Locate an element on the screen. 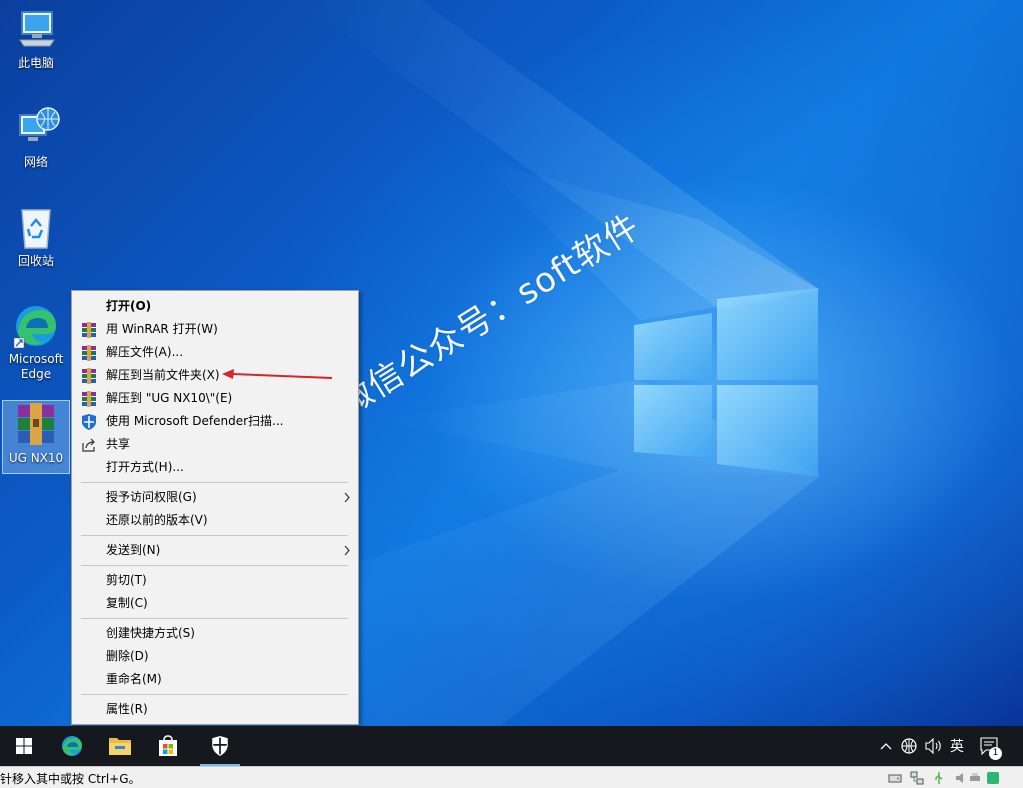  menu-item-send-to: 发送到(N) is located at coordinates (215, 550).